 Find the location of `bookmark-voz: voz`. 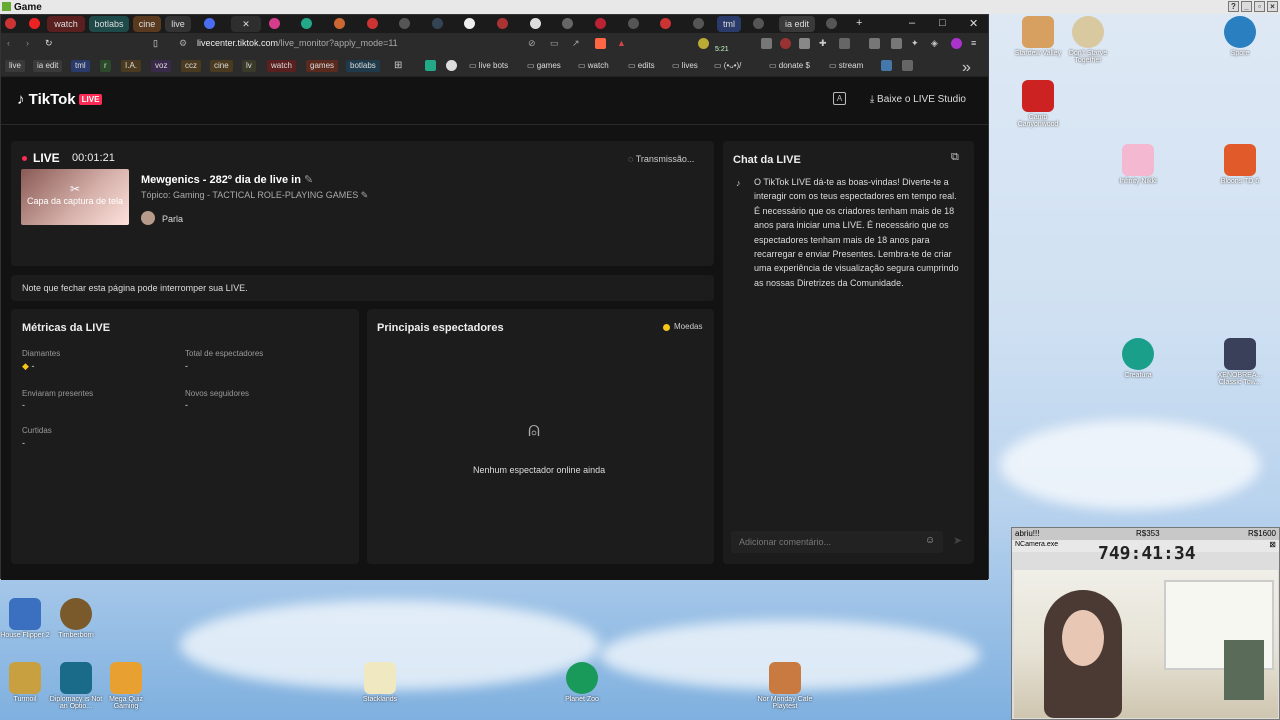

bookmark-voz: voz is located at coordinates (161, 66).